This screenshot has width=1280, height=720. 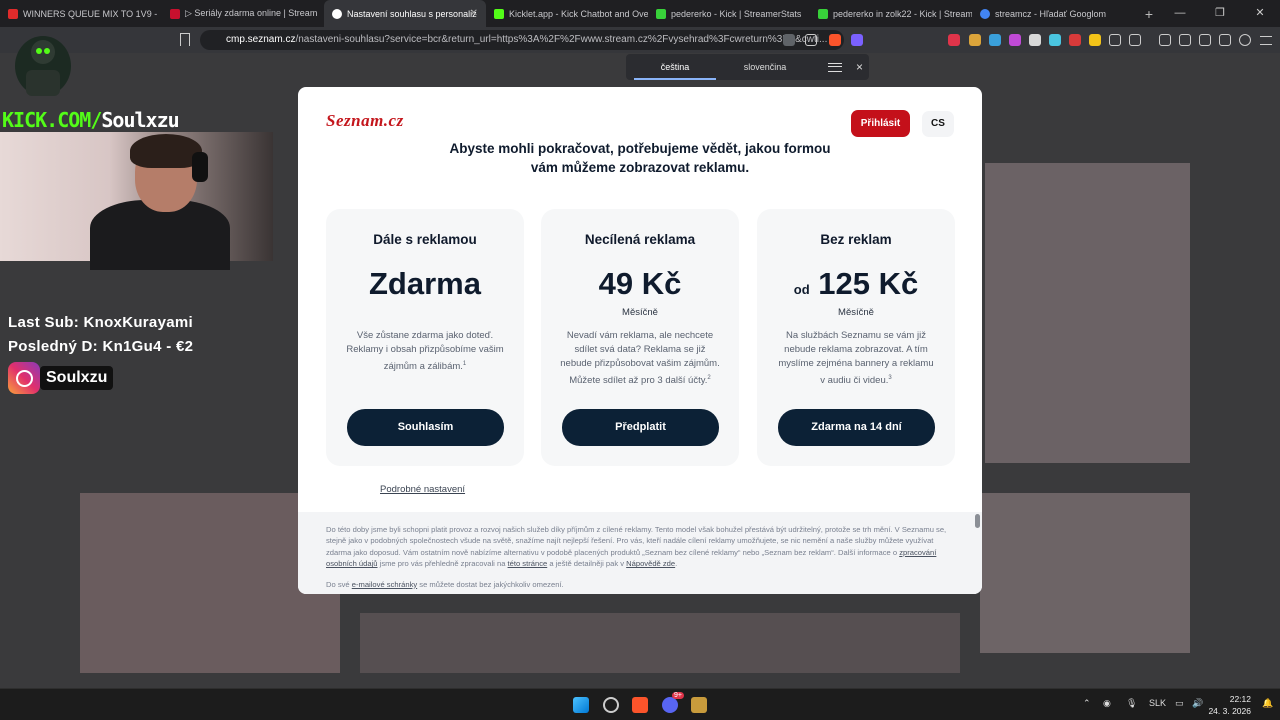 What do you see at coordinates (1197, 703) in the screenshot?
I see `volume-icon: 🔊` at bounding box center [1197, 703].